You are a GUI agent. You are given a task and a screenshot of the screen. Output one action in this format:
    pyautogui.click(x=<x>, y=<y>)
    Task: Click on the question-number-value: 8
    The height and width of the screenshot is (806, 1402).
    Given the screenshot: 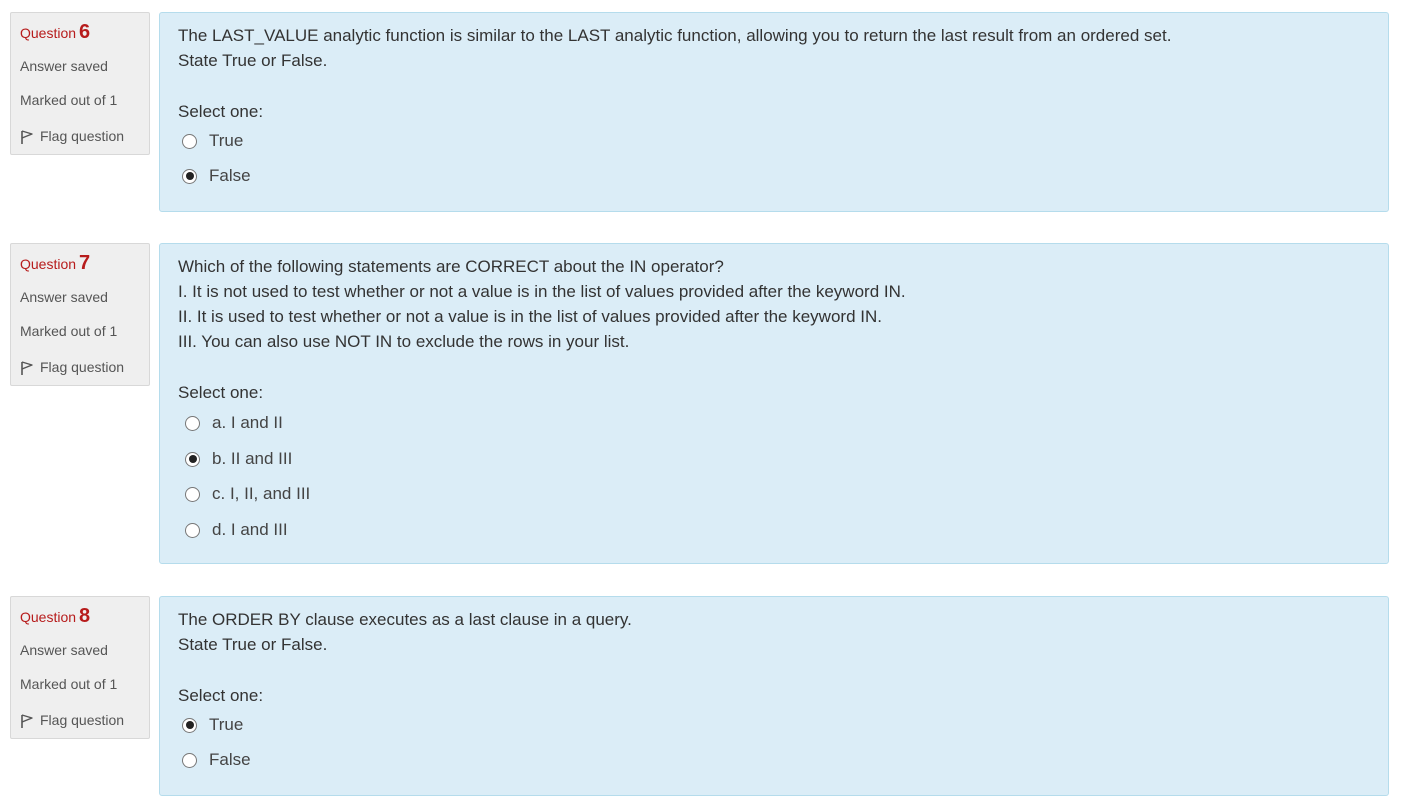 What is the action you would take?
    pyautogui.click(x=85, y=616)
    